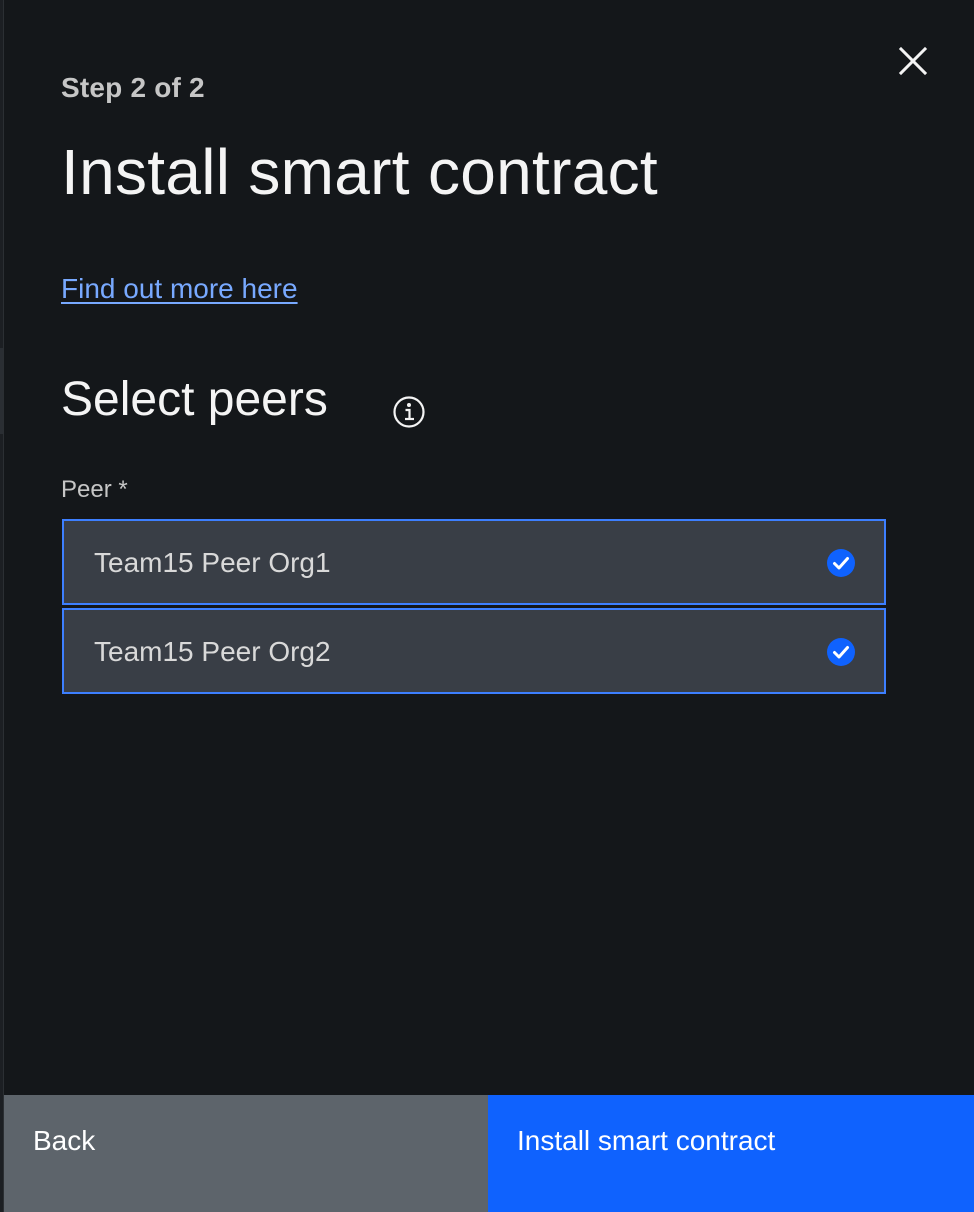  Describe the element at coordinates (474, 651) in the screenshot. I see `peer-tile-org2: Team15 Peer Org2` at that location.